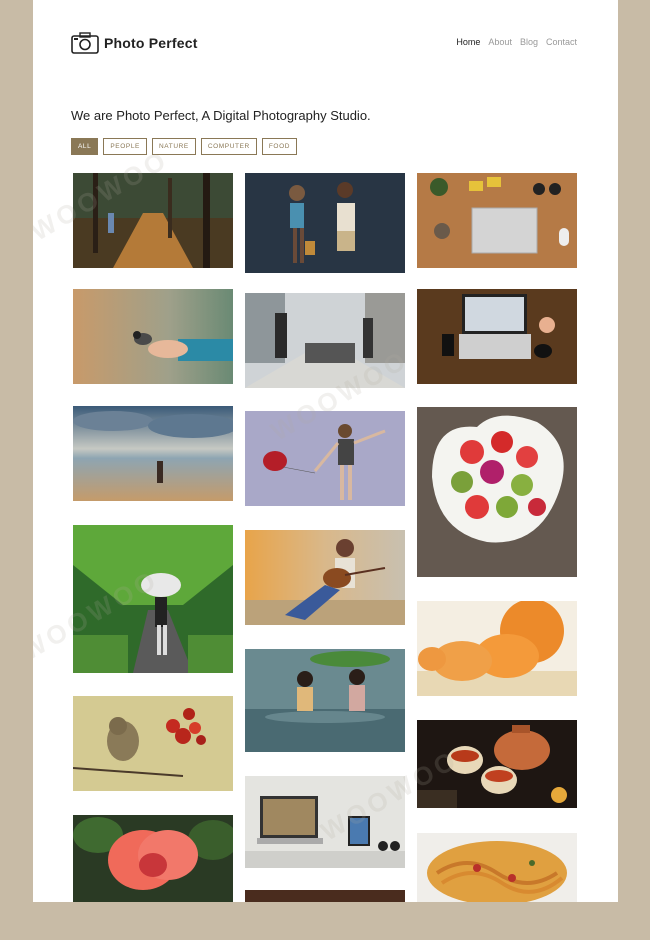  Describe the element at coordinates (468, 42) in the screenshot. I see `nav-home: Home` at that location.